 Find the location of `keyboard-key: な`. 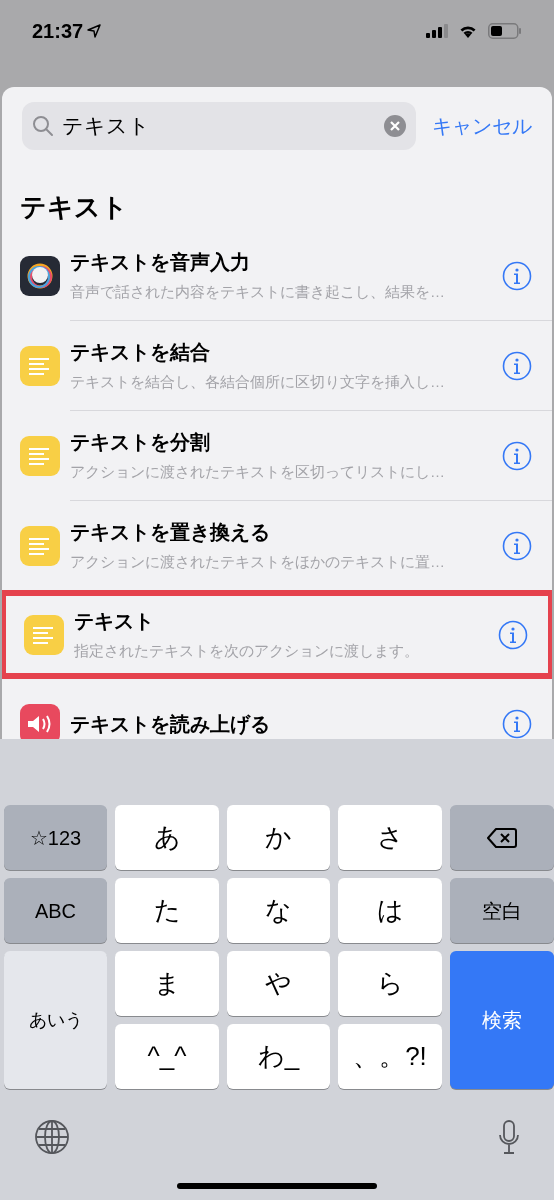

keyboard-key: な is located at coordinates (278, 910).